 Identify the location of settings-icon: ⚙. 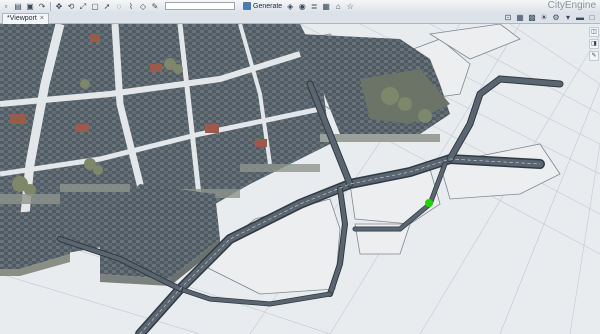
(556, 17).